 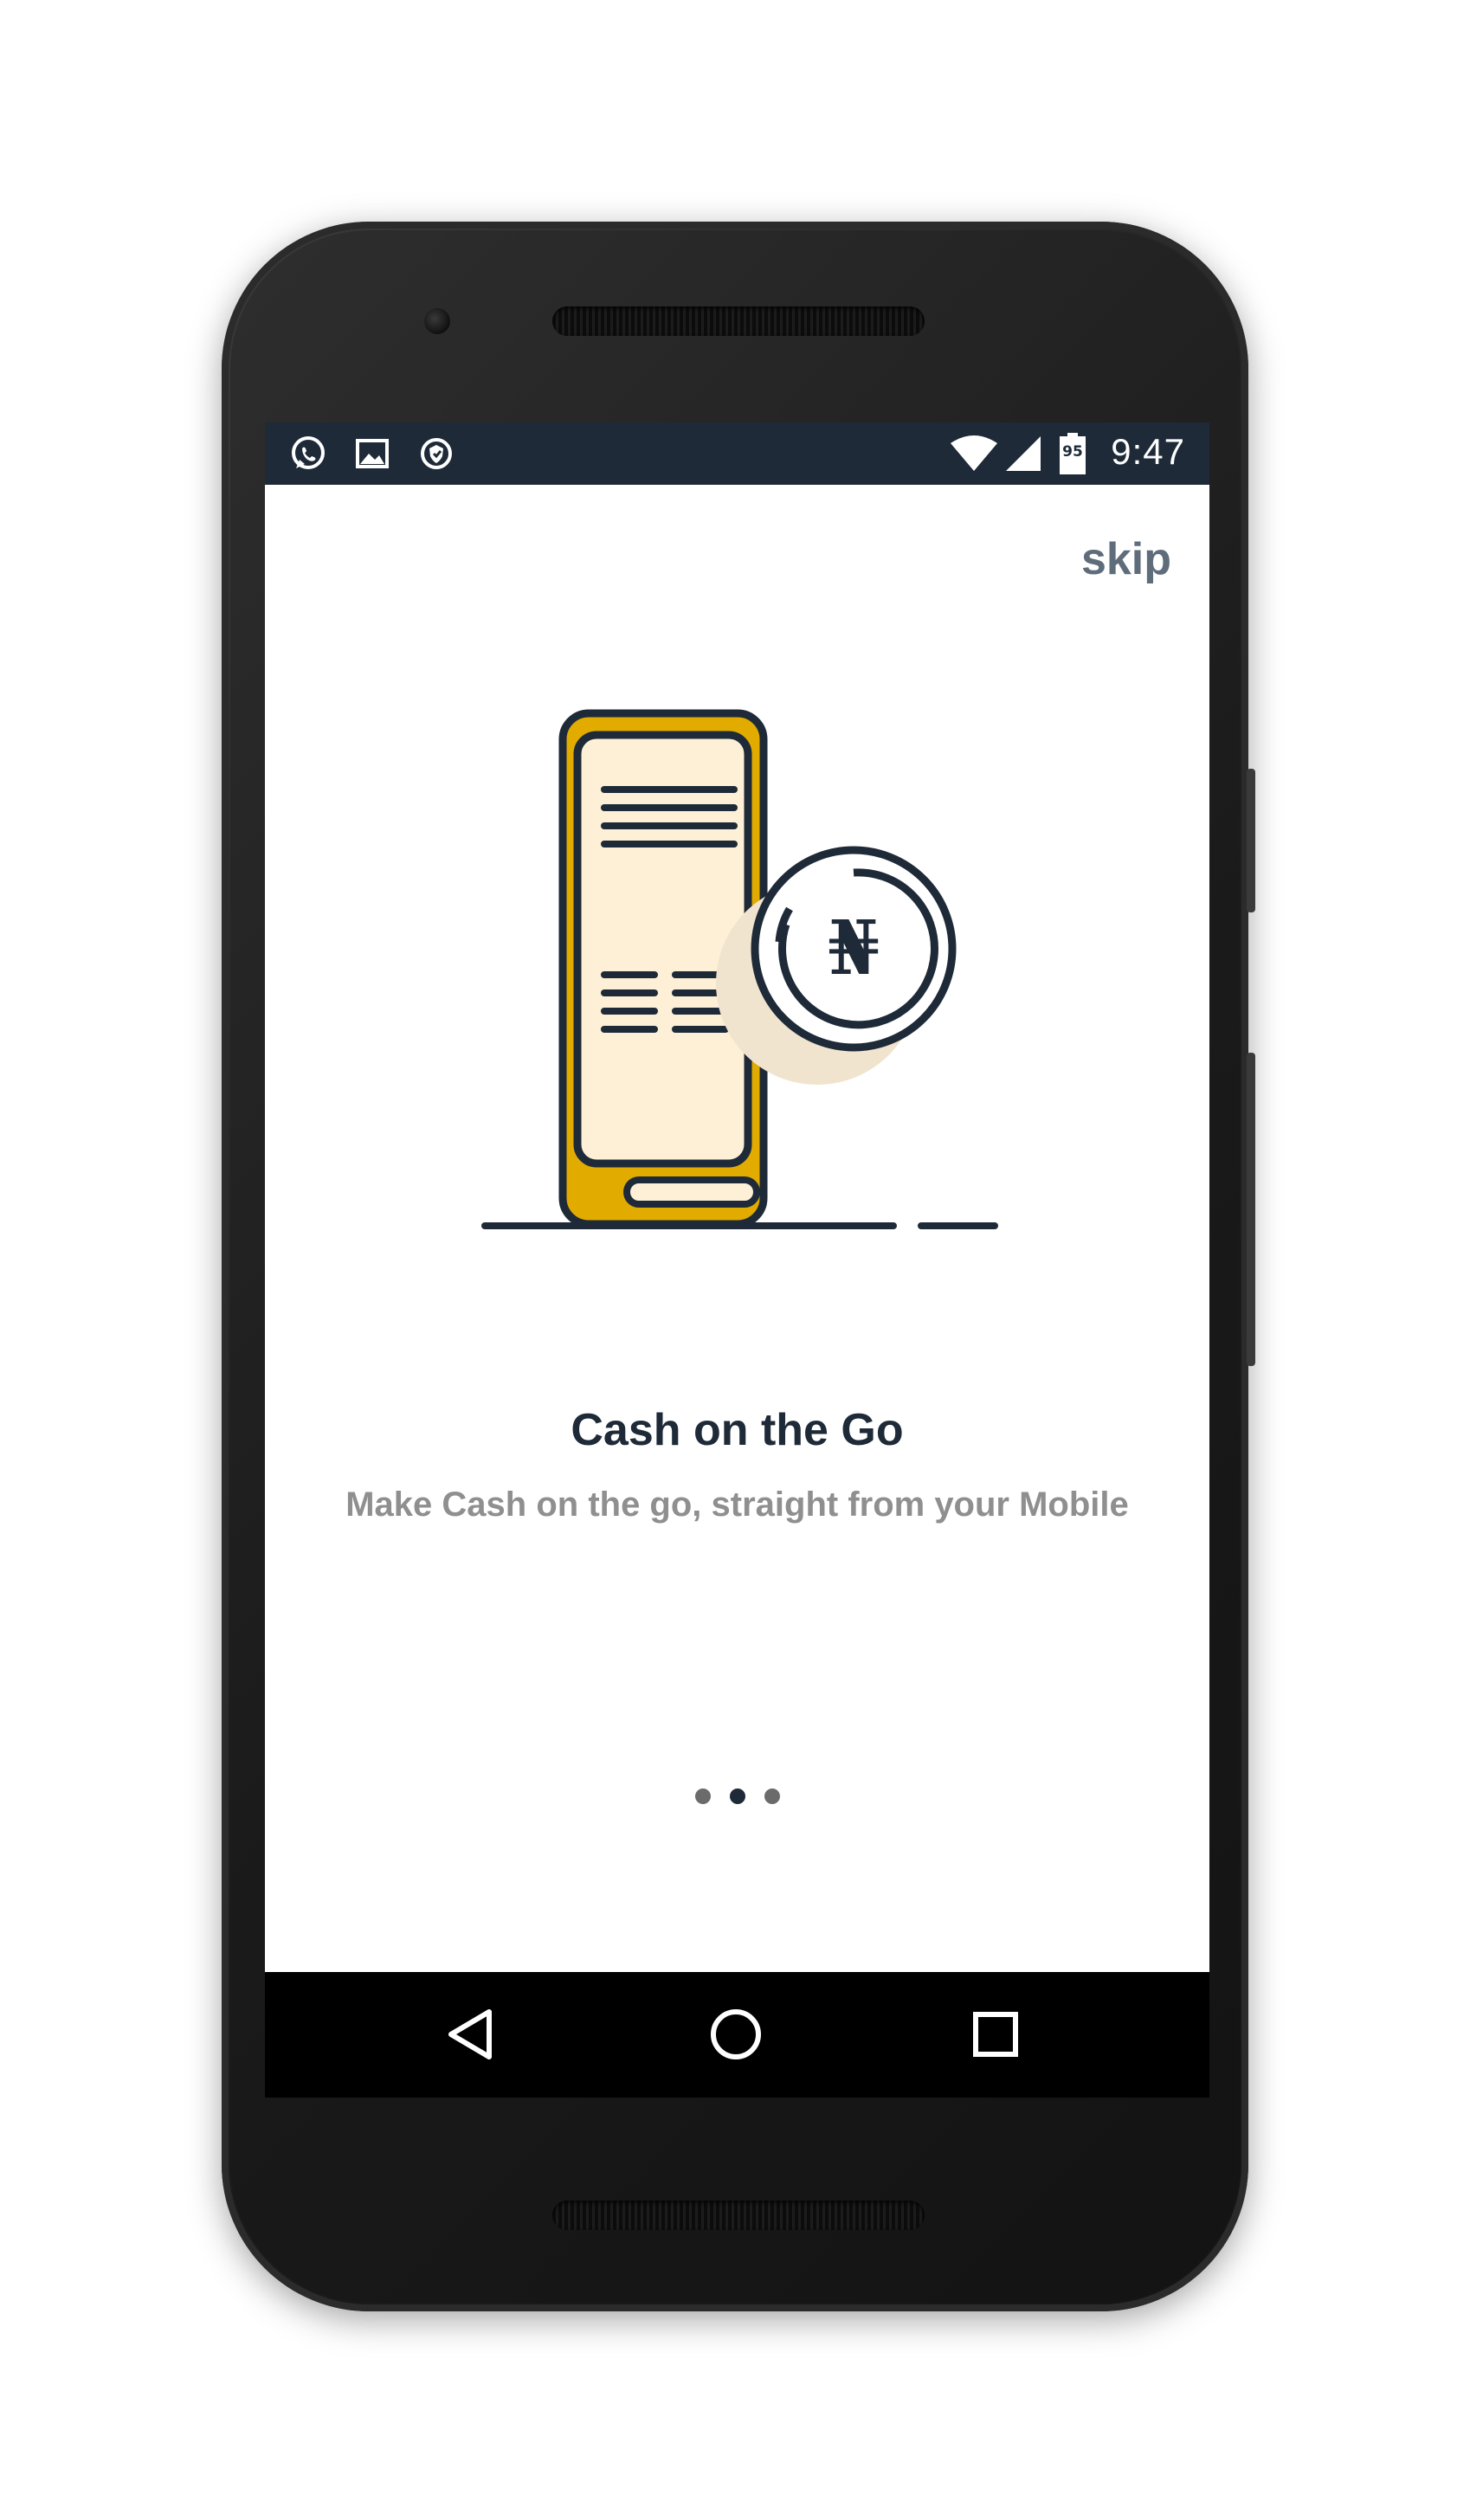 I want to click on battery-icon: 95, so click(x=1073, y=453).